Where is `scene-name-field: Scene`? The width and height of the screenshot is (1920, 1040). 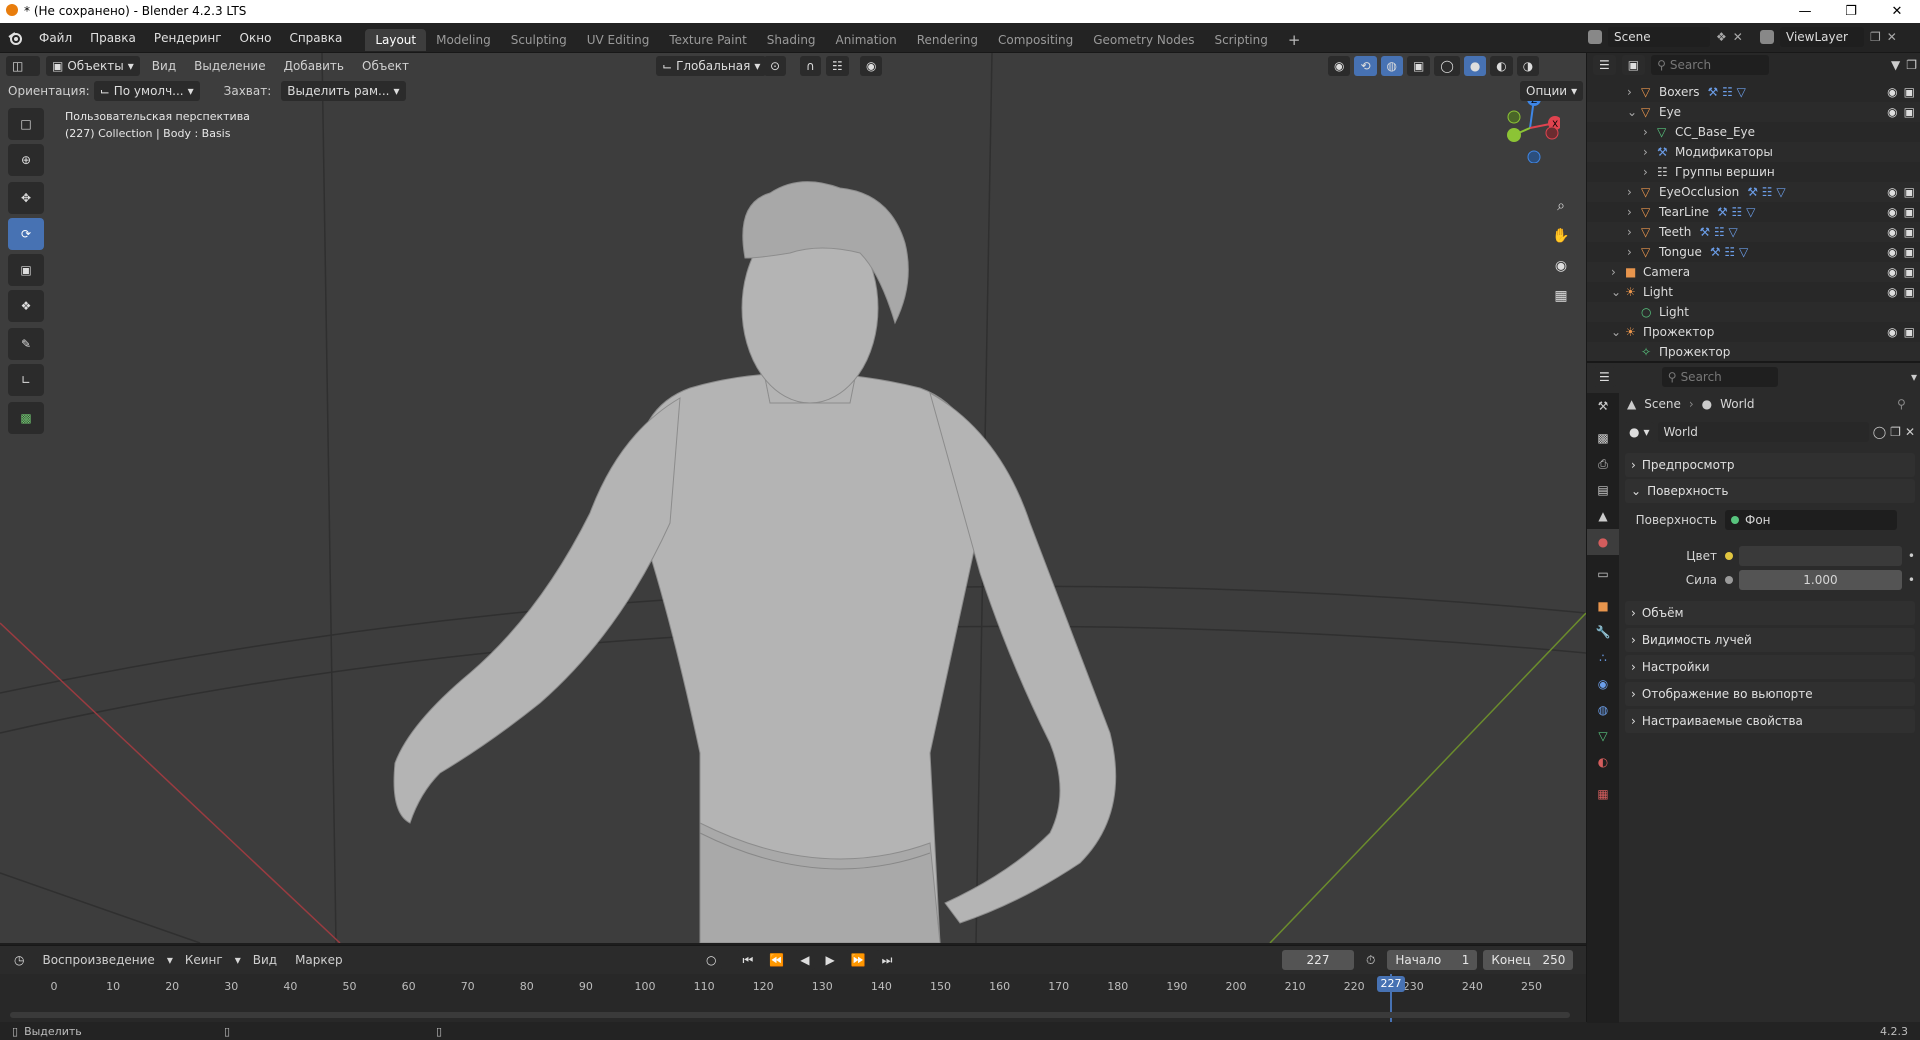
scene-name-field: Scene is located at coordinates (1659, 37).